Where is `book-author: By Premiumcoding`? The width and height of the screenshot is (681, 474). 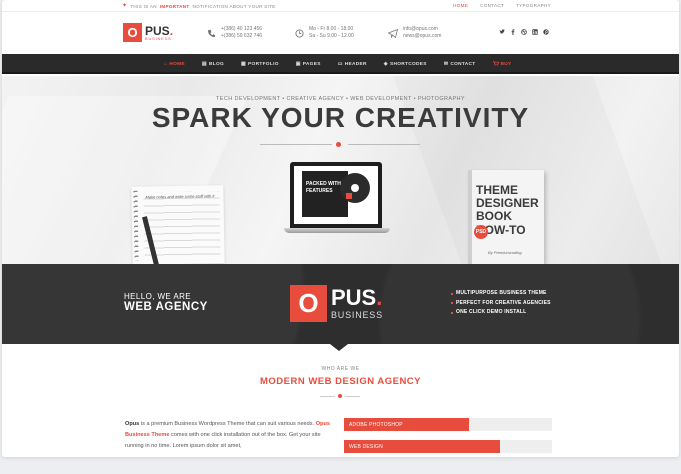
book-author: By Premiumcoding is located at coordinates (505, 252).